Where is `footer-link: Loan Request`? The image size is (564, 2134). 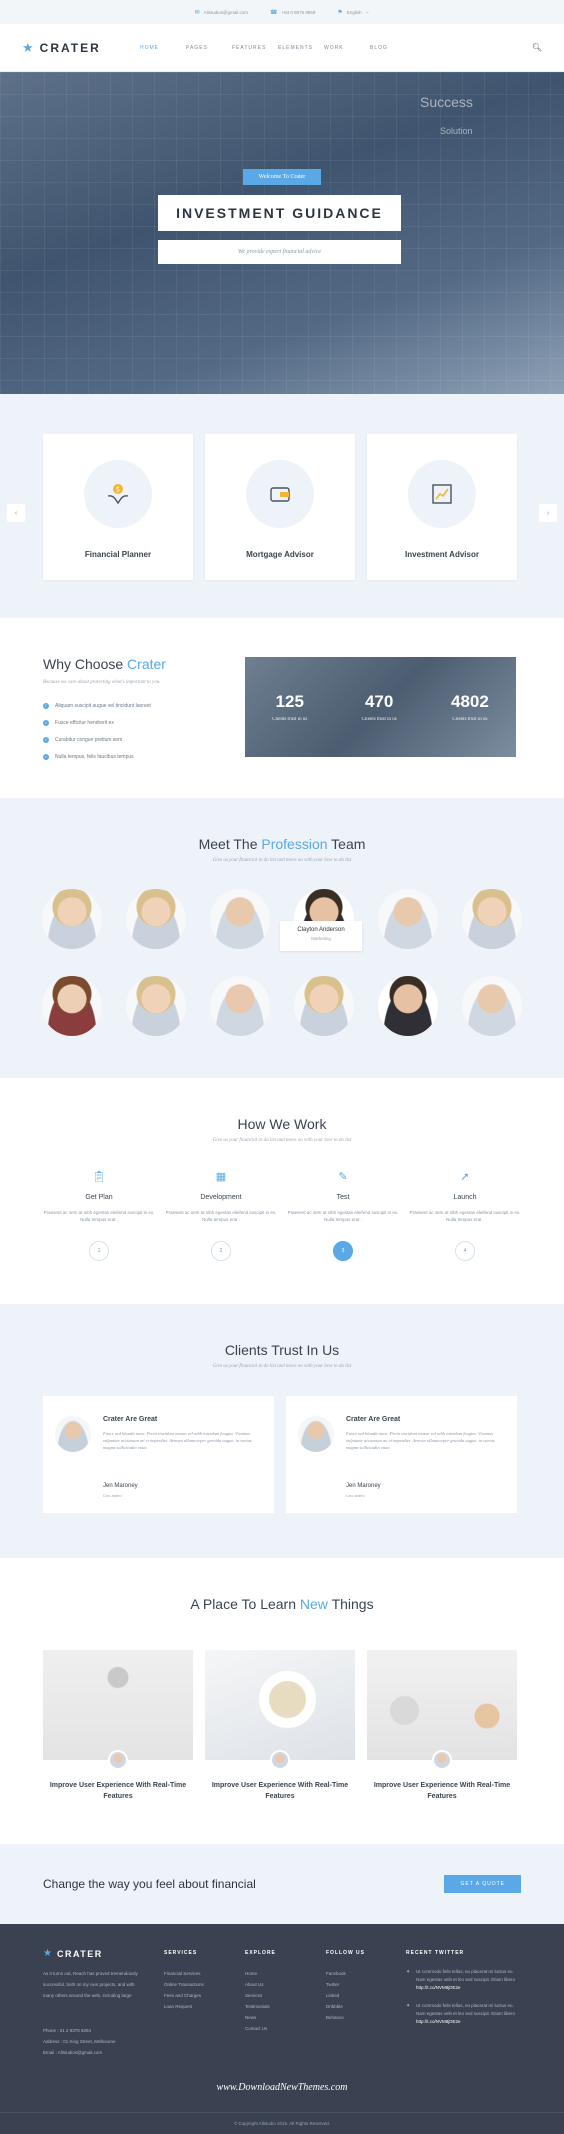 footer-link: Loan Request is located at coordinates (184, 2006).